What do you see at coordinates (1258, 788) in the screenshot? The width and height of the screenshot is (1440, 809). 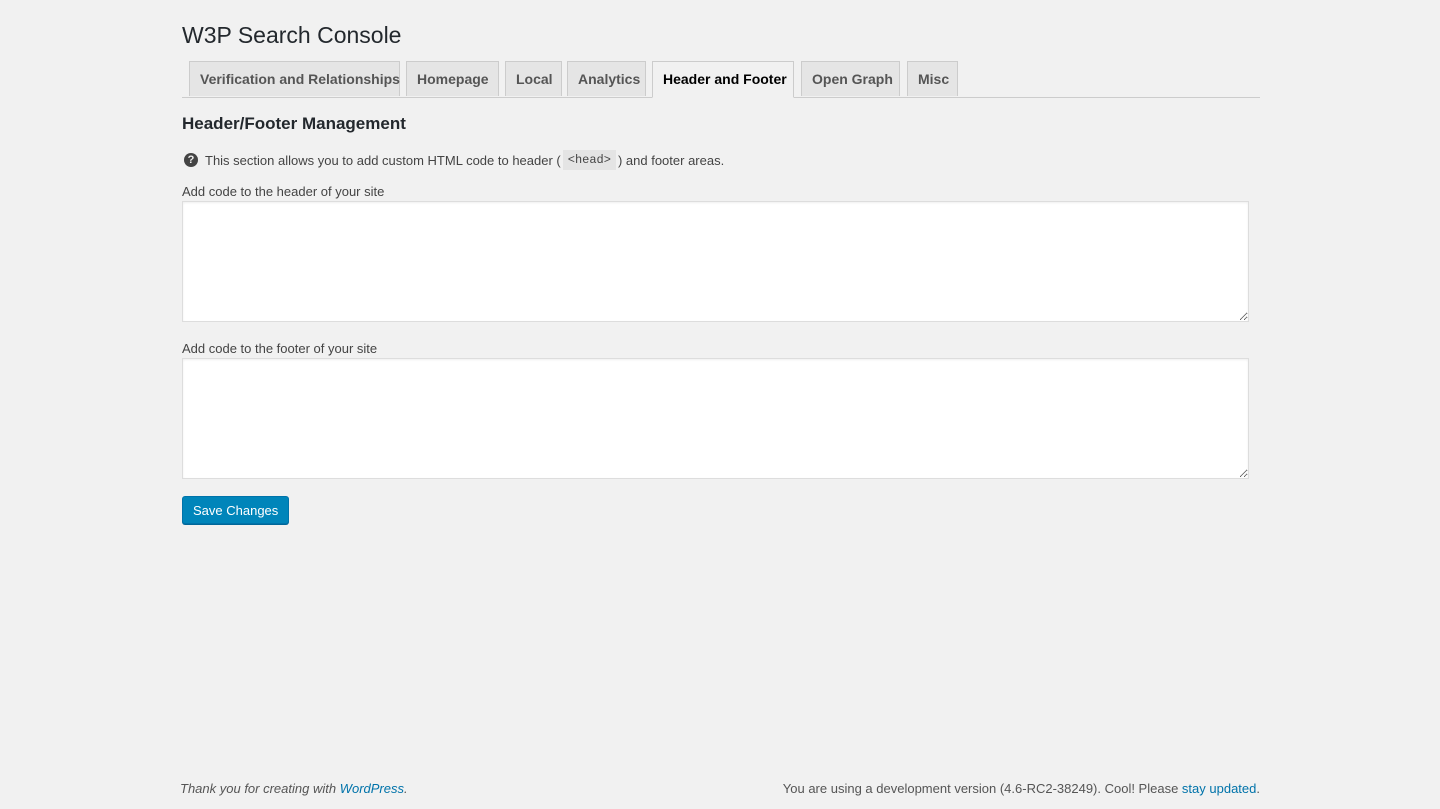 I see `footer-version-end: .` at bounding box center [1258, 788].